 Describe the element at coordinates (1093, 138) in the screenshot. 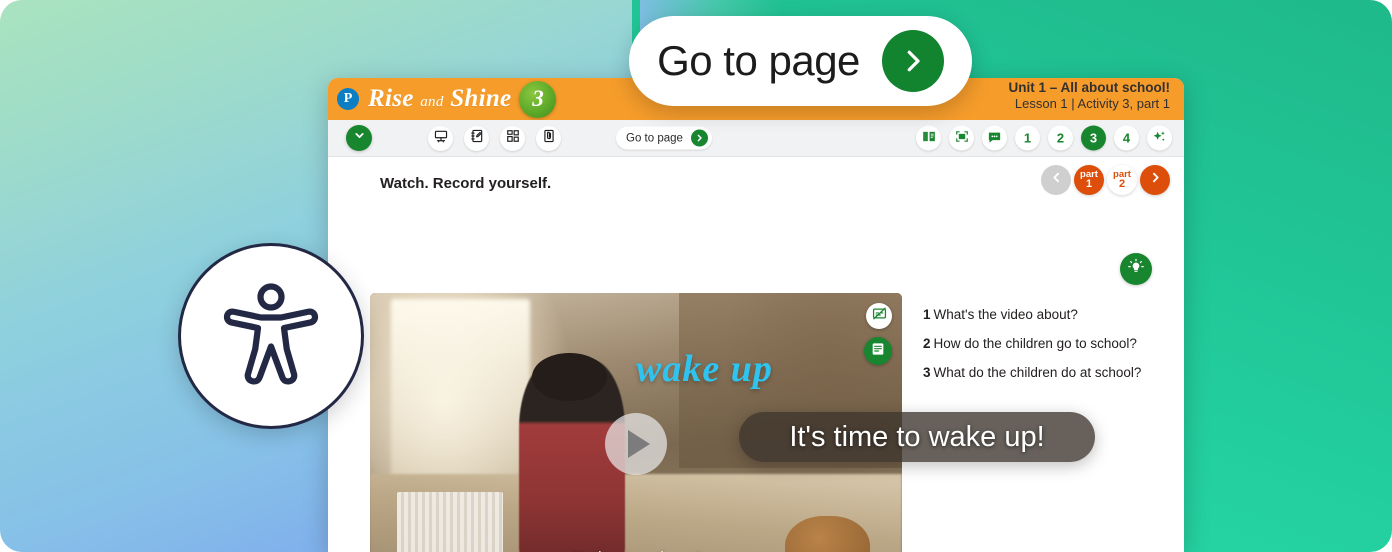

I see `activity-button-3: 3` at that location.